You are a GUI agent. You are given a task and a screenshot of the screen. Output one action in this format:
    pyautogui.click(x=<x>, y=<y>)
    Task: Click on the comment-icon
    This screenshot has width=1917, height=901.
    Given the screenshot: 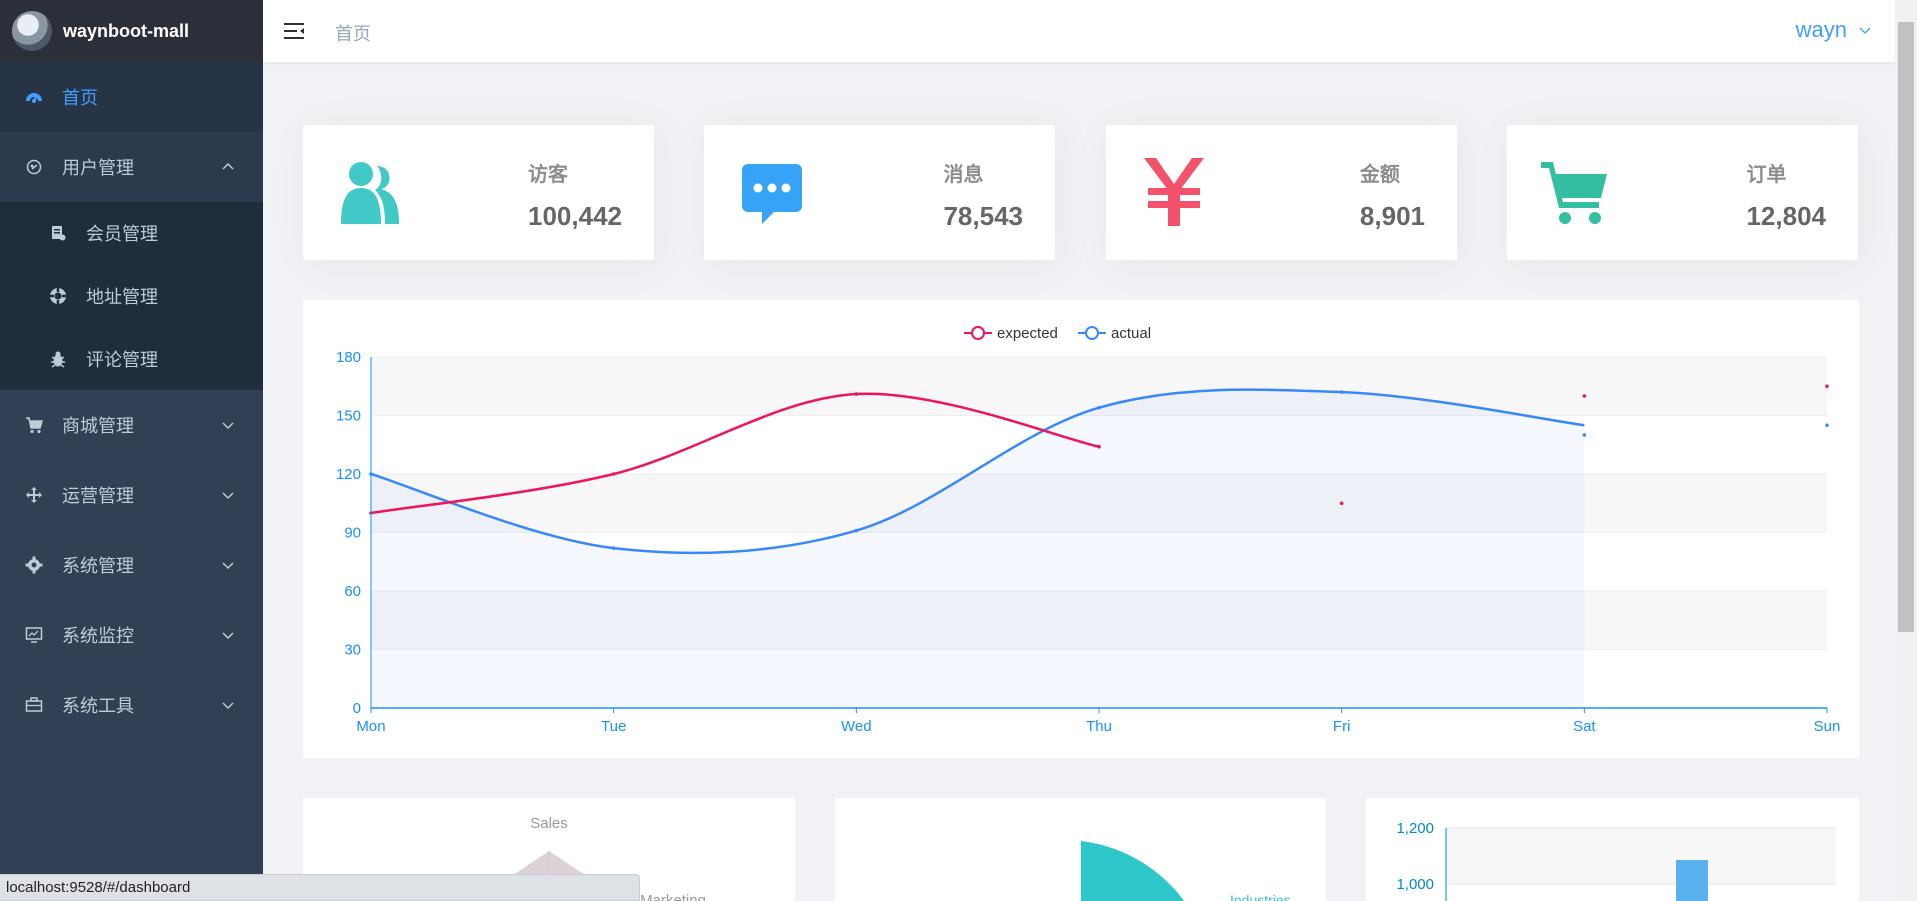 What is the action you would take?
    pyautogui.click(x=58, y=359)
    